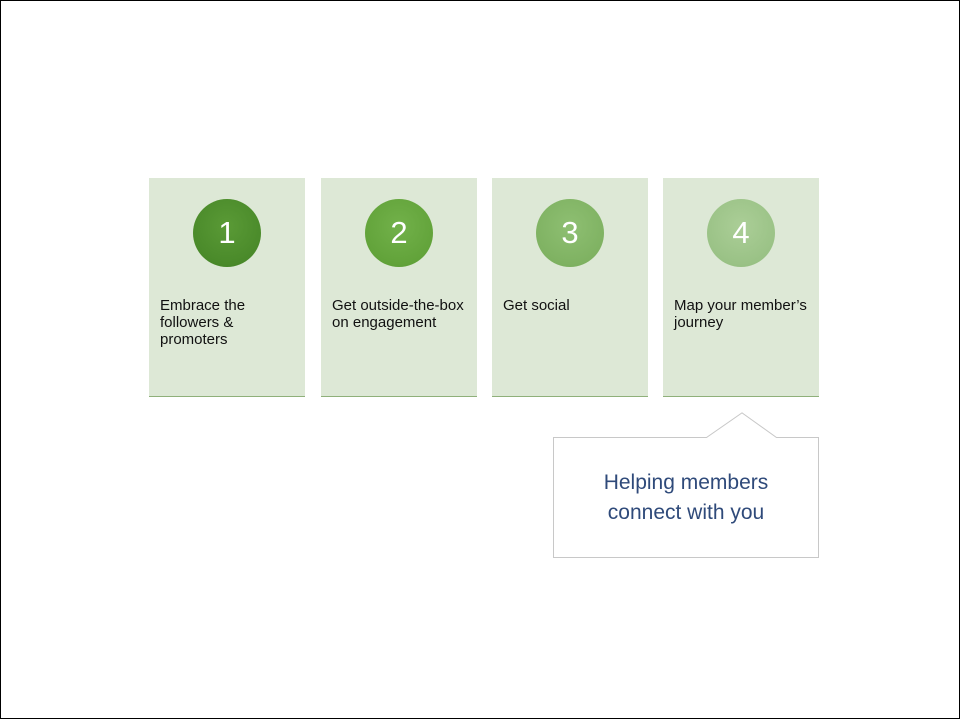  I want to click on step-label: Map your member’s journey, so click(740, 314).